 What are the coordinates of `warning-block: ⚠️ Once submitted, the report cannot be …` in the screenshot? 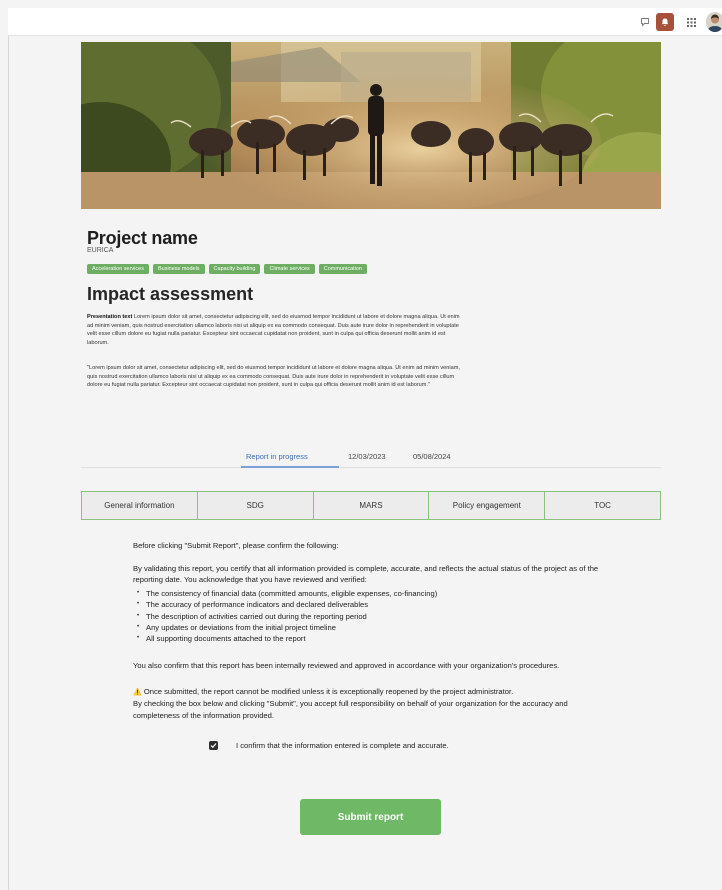 It's located at (373, 703).